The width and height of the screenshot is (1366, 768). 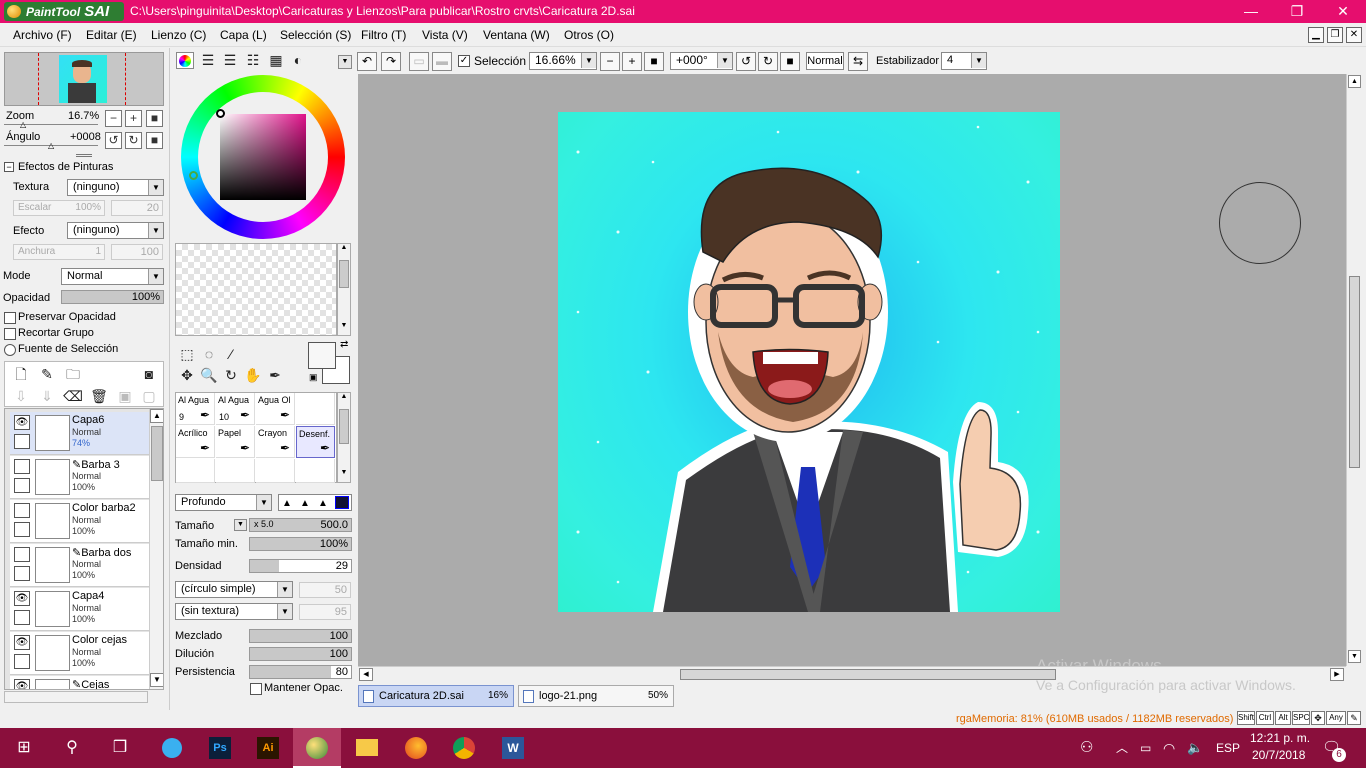 What do you see at coordinates (1354, 81) in the screenshot?
I see `scroll-up-icon: ▲` at bounding box center [1354, 81].